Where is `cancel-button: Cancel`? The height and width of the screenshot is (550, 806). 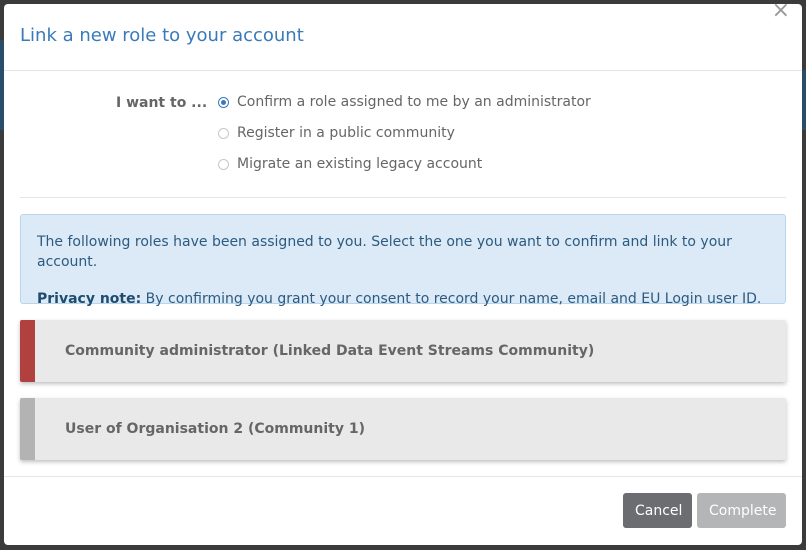 cancel-button: Cancel is located at coordinates (657, 510).